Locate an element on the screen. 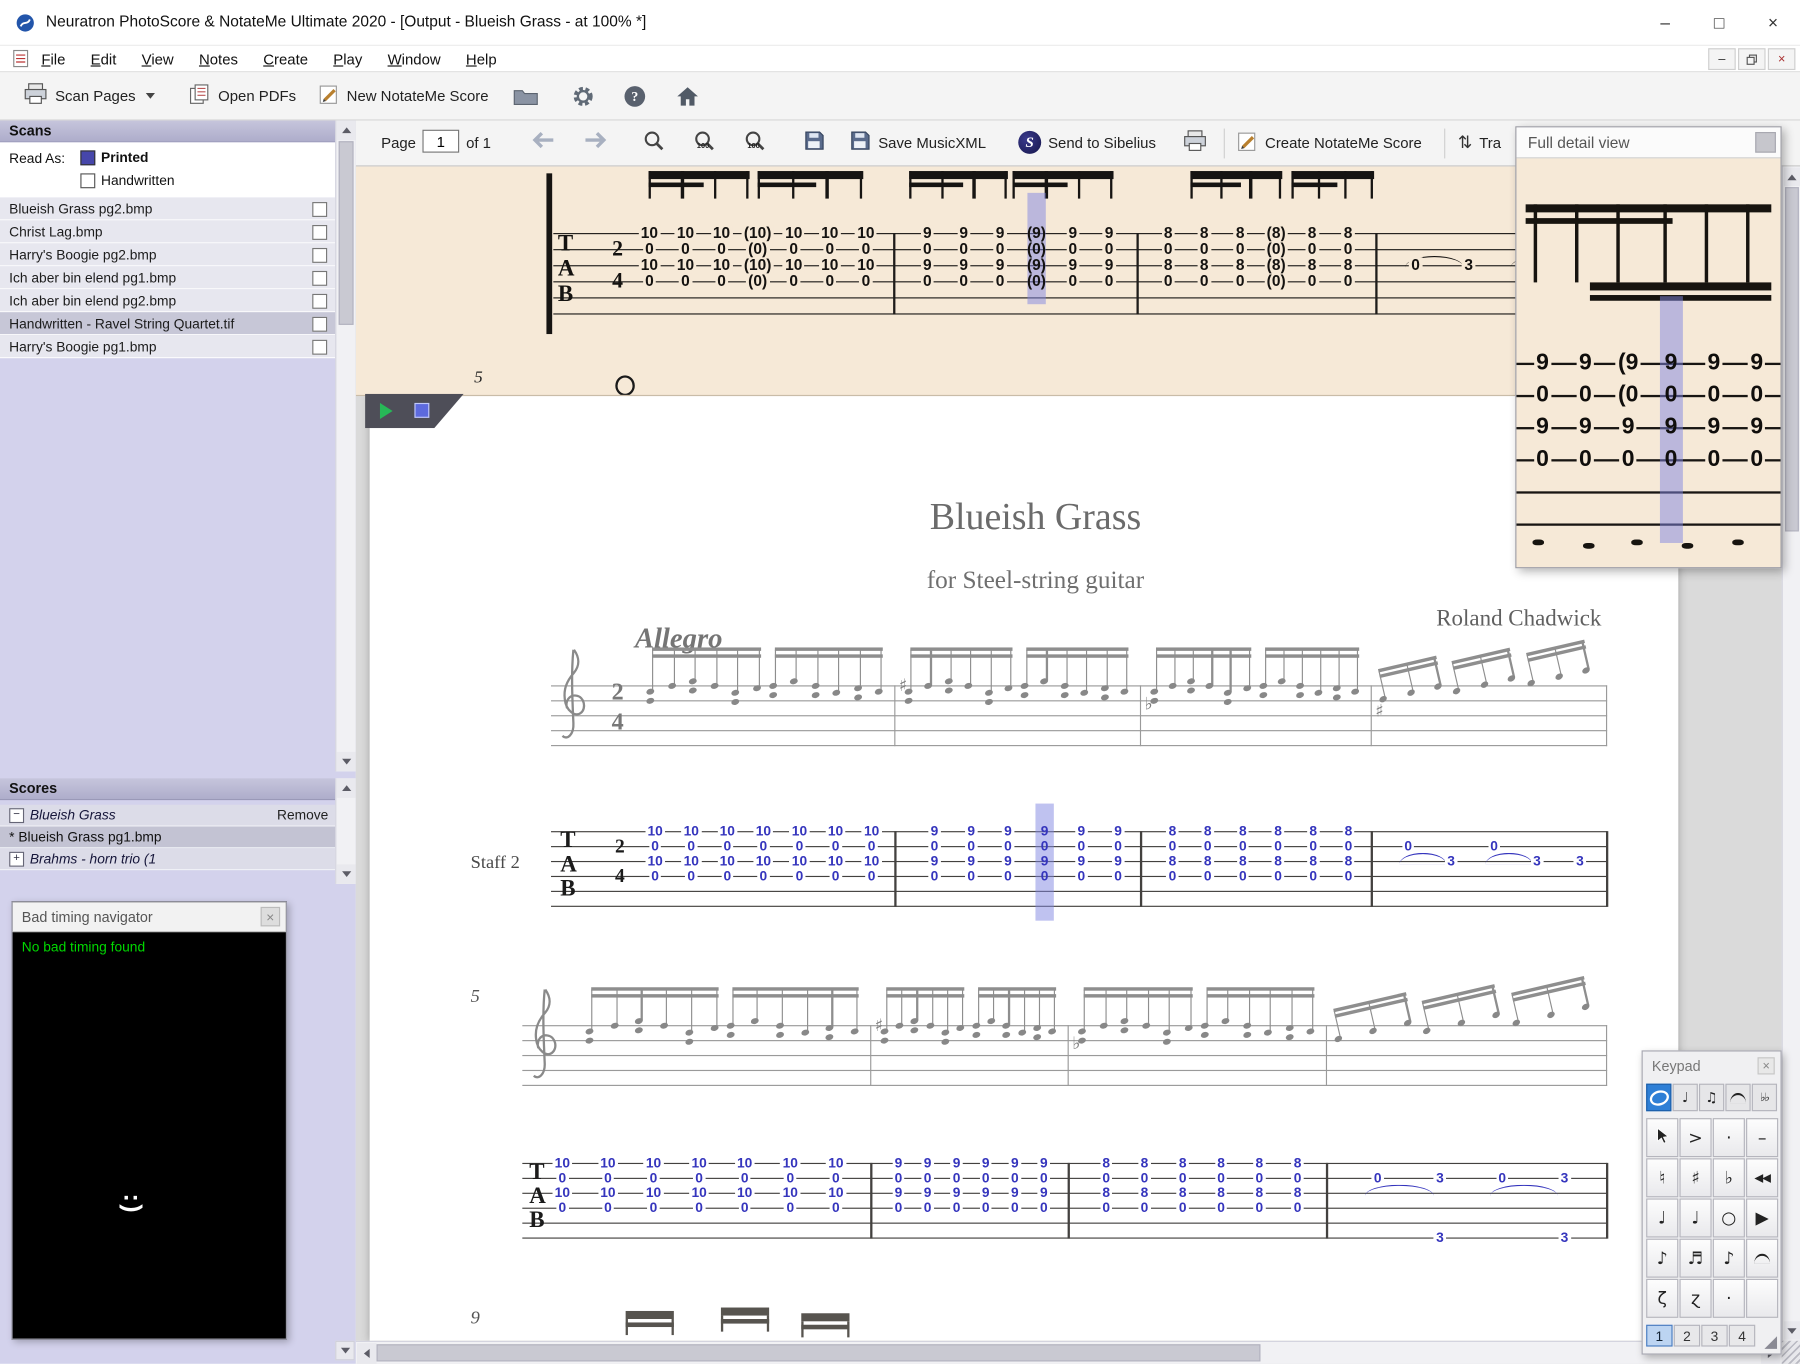  open-pdfs-button: Open PDFs is located at coordinates (242, 95).